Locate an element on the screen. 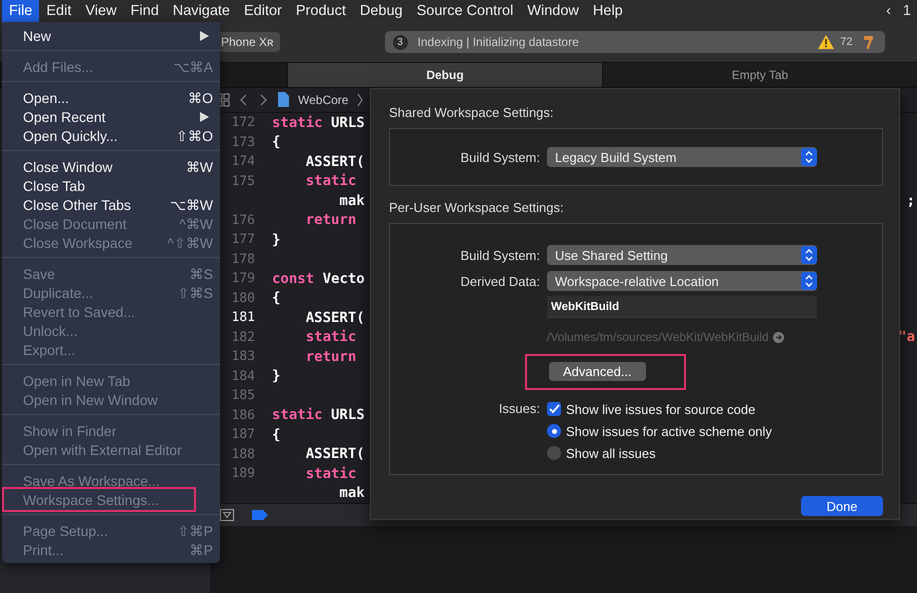 The height and width of the screenshot is (593, 917). line-number: 173 is located at coordinates (243, 142).